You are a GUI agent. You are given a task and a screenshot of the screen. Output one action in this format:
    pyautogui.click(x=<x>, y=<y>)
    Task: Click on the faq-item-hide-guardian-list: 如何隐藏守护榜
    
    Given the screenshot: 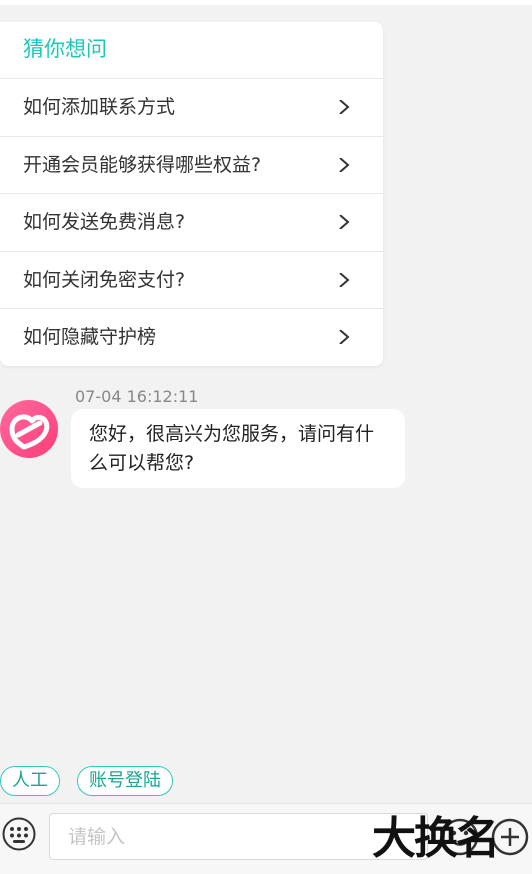 What is the action you would take?
    pyautogui.click(x=191, y=337)
    